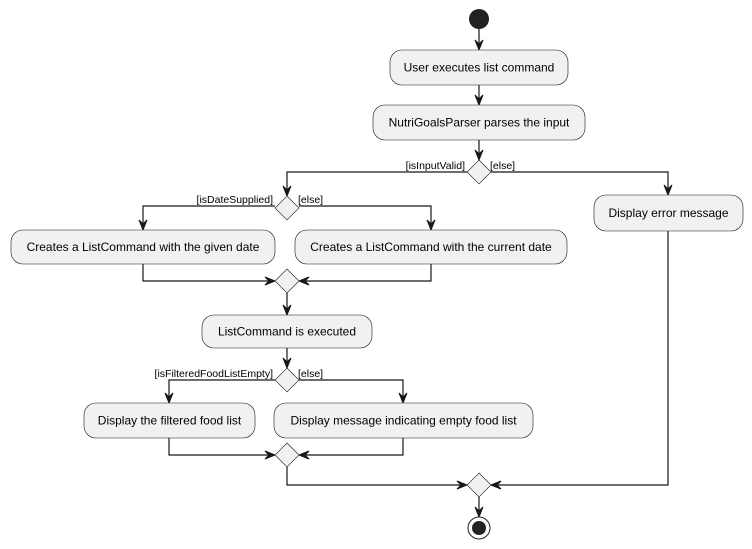 The width and height of the screenshot is (752, 549). I want to click on edge-current-to-merge, so click(366, 272).